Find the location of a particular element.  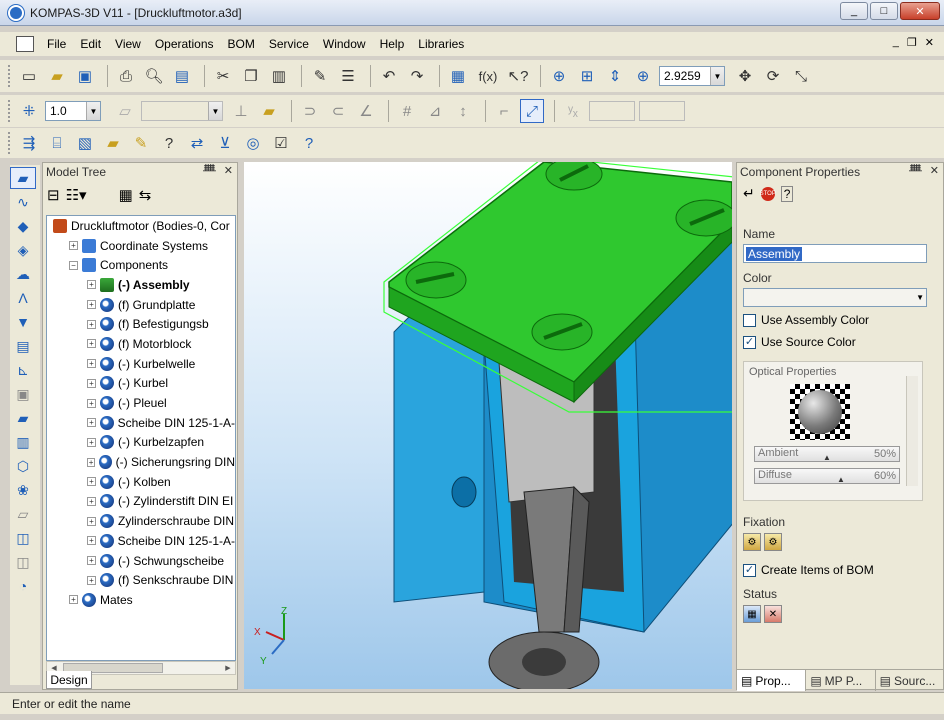

plane-icon: ◆ is located at coordinates (23, 226).